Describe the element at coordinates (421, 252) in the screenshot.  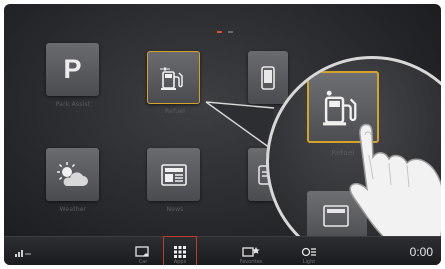
I see `clock: 0:00` at that location.